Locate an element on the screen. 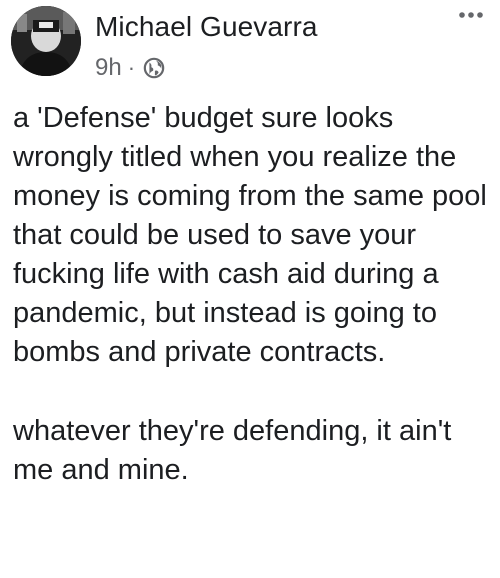 Image resolution: width=500 pixels, height=578 pixels. author-name: Michael Guevarra is located at coordinates (206, 27).